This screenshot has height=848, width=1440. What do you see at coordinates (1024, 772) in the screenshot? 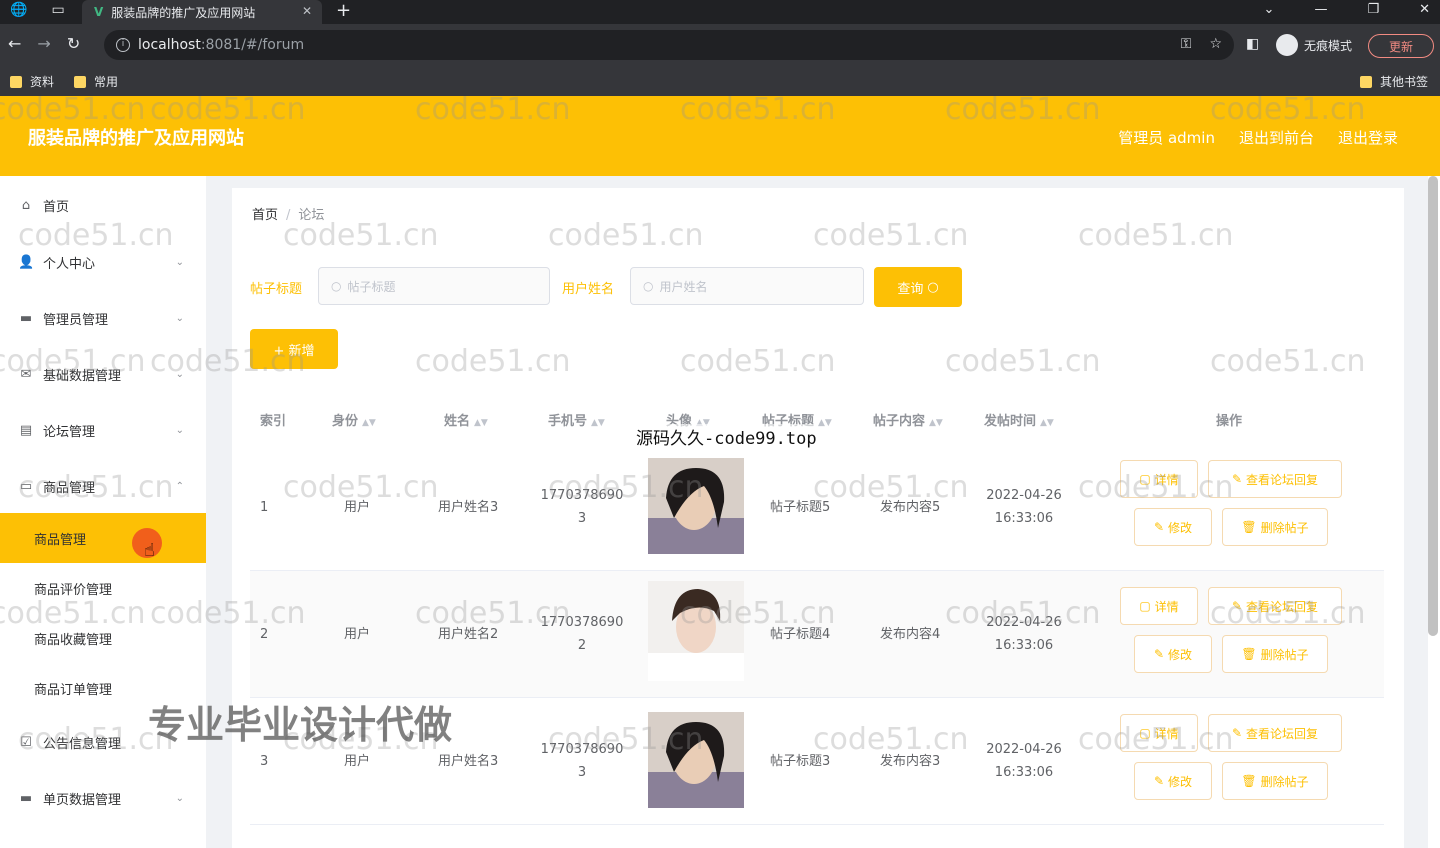
I see `cell-clock: 16:33:06` at bounding box center [1024, 772].